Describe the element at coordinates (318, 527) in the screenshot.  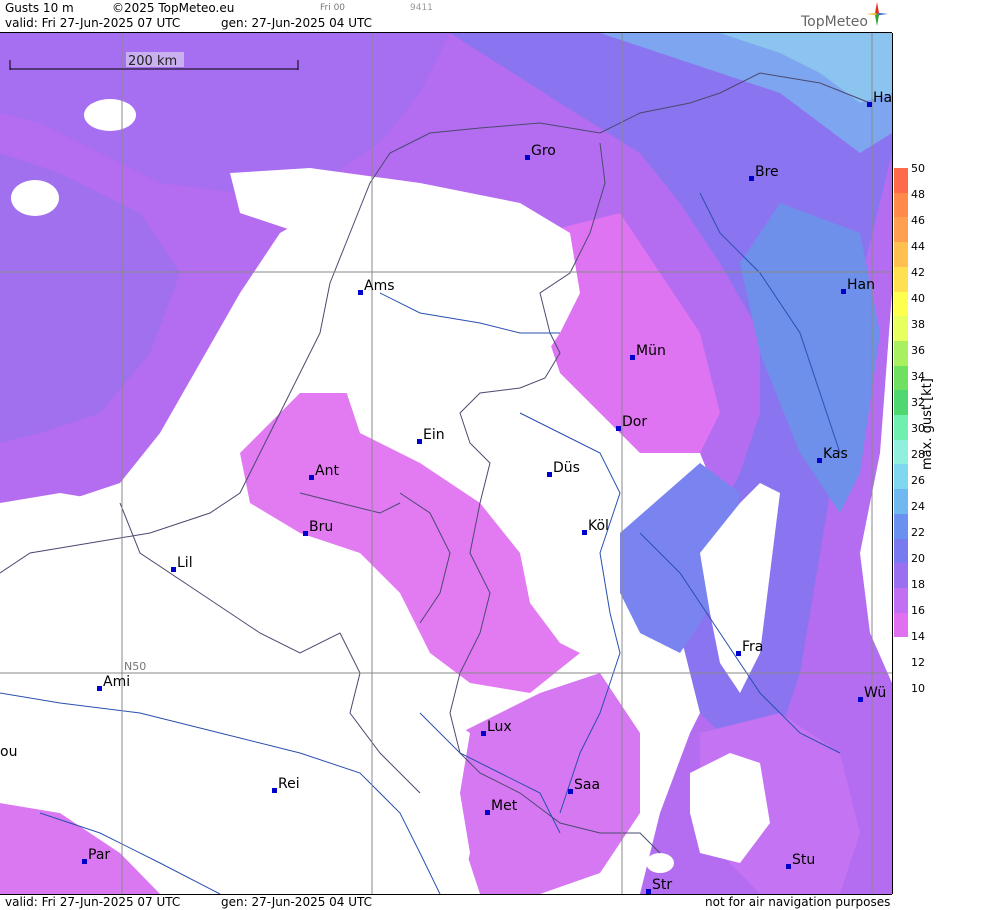
I see `city-label: Bru` at that location.